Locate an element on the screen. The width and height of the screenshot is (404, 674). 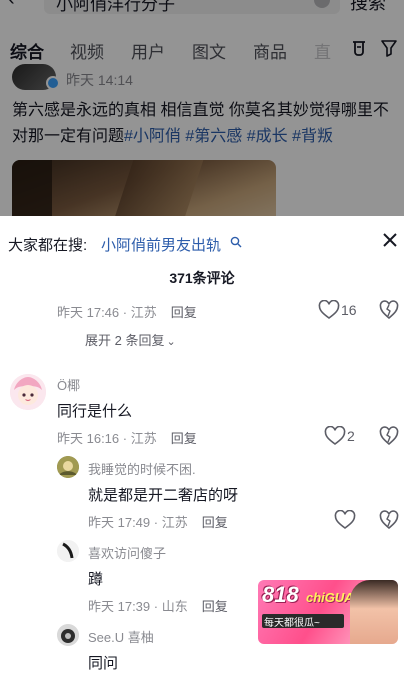
close-icon is located at coordinates (390, 240).